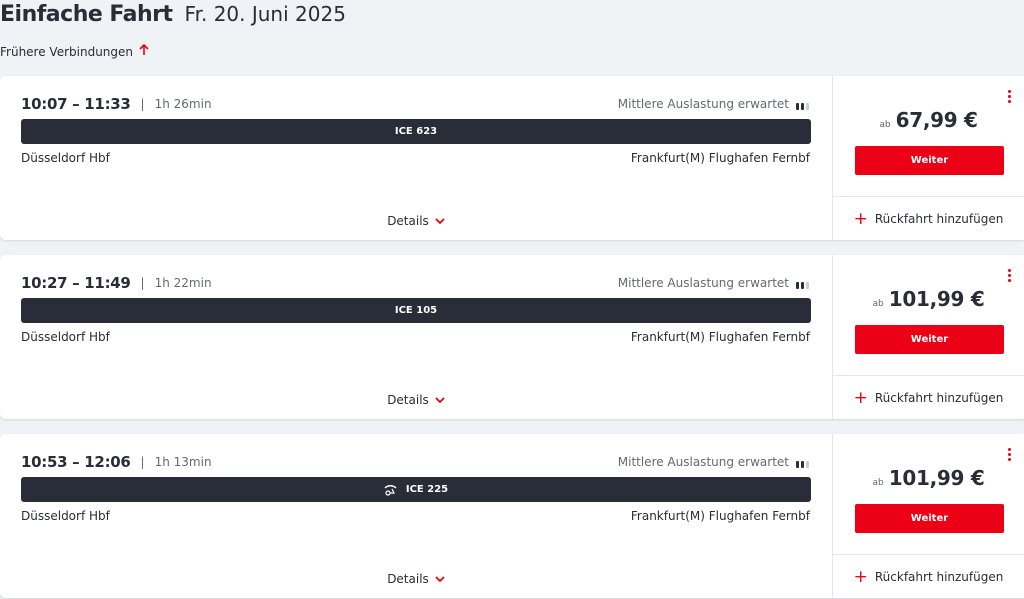 Image resolution: width=1024 pixels, height=599 pixels. I want to click on train-bar: ICE 225, so click(416, 489).